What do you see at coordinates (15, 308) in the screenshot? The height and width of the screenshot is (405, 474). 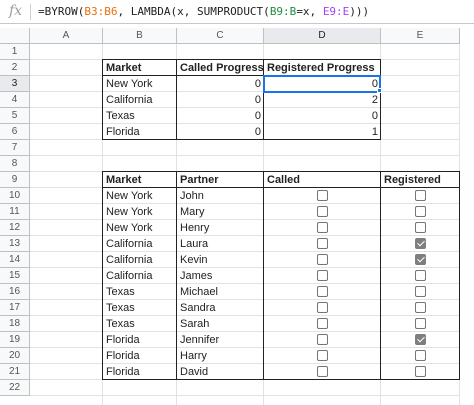 I see `row-header-17: 17` at bounding box center [15, 308].